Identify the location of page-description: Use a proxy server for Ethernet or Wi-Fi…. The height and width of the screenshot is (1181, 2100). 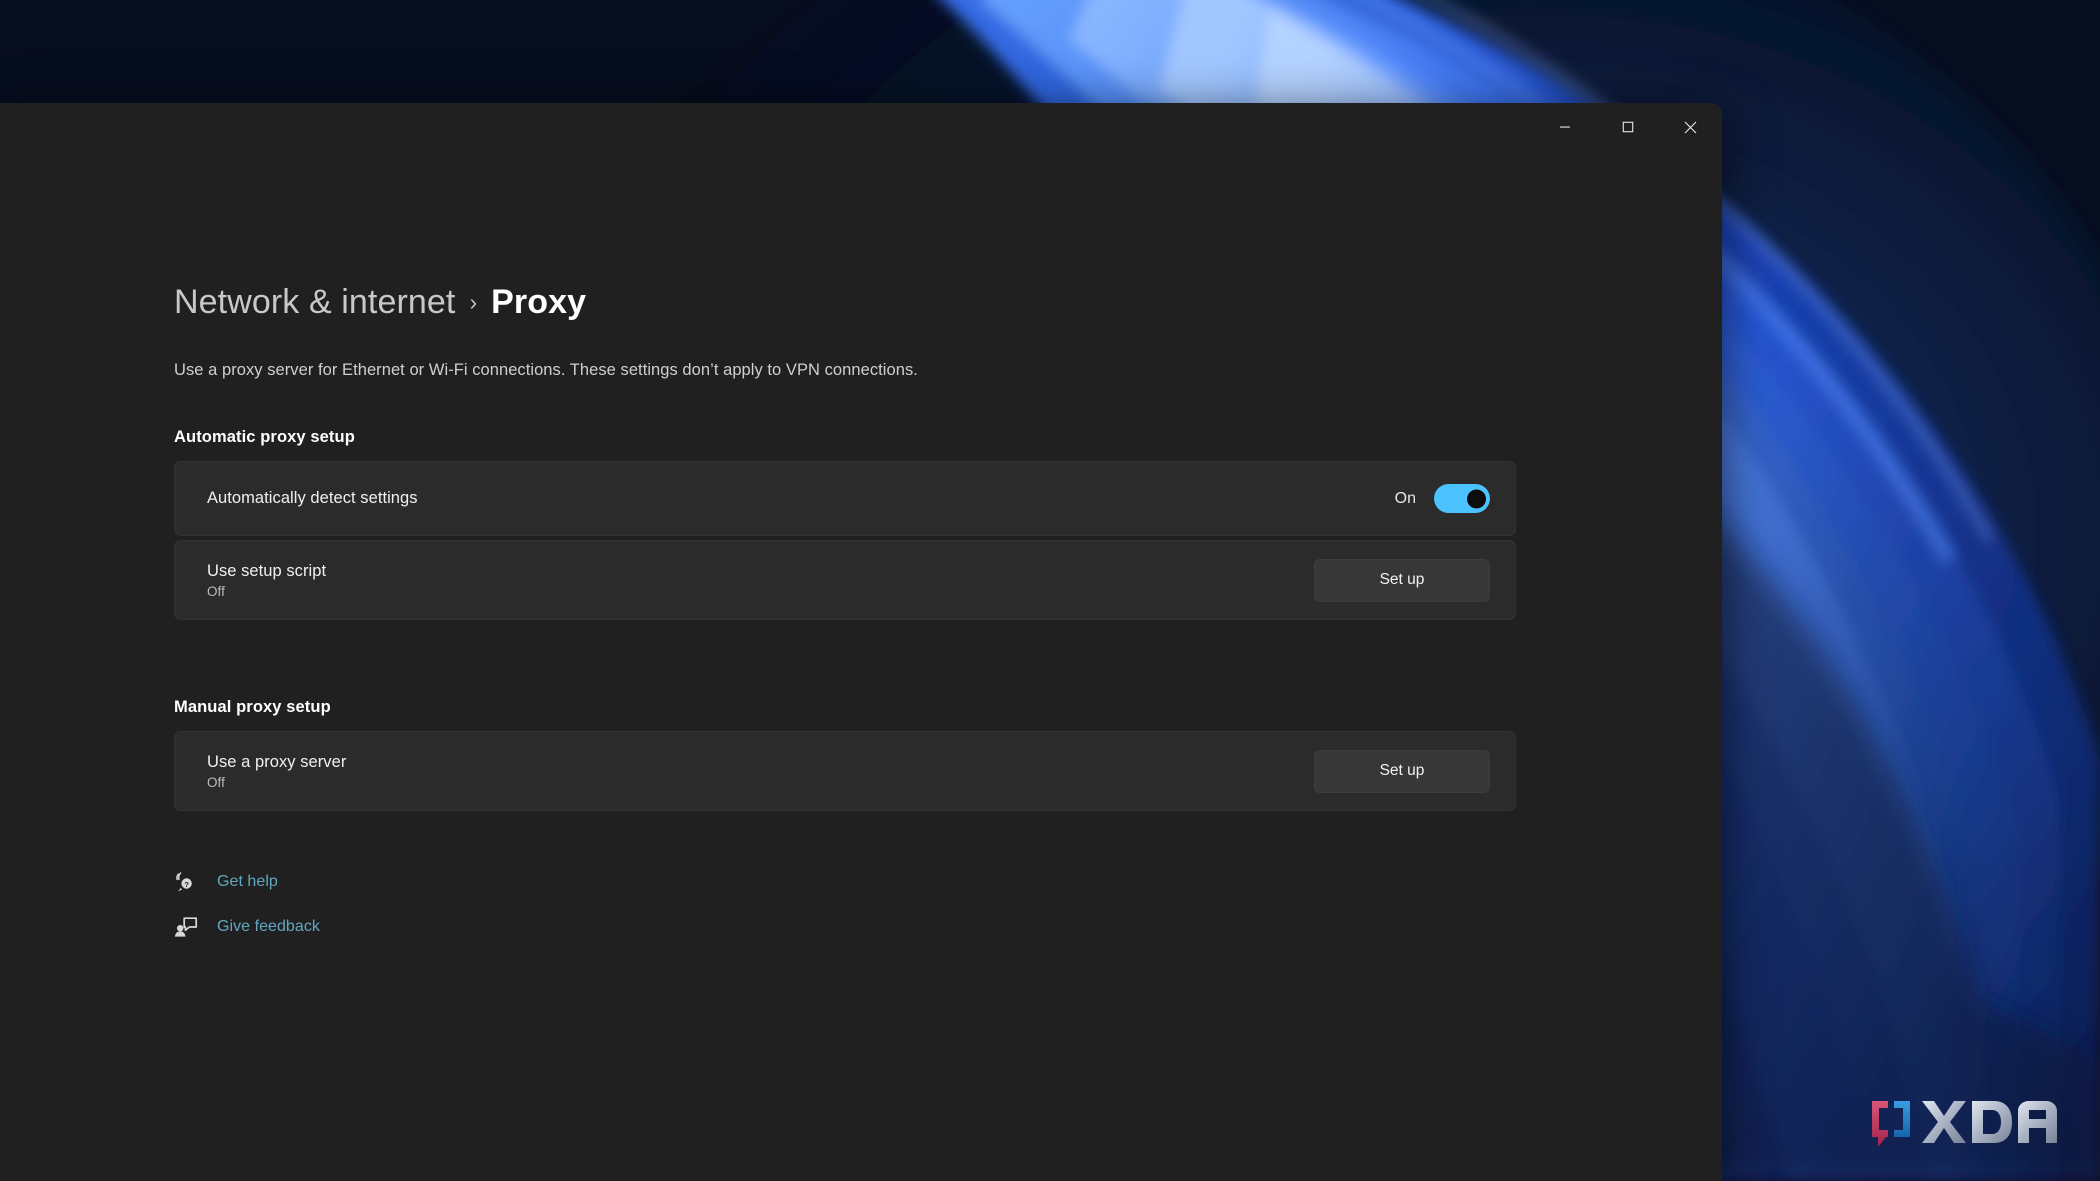
(546, 370).